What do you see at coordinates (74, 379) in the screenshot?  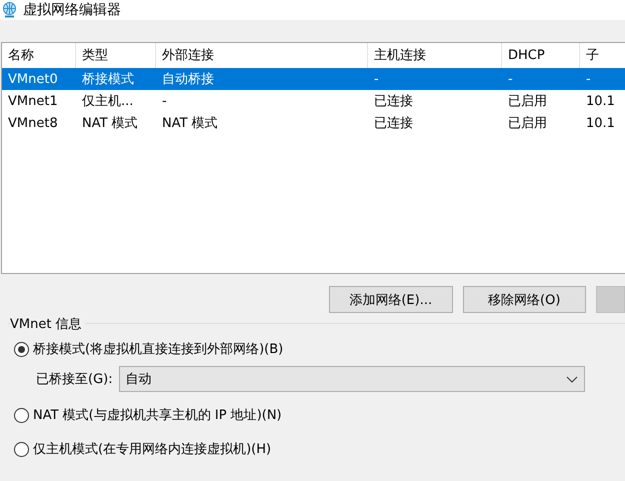 I see `bridge-label: 已桥接至(G):` at bounding box center [74, 379].